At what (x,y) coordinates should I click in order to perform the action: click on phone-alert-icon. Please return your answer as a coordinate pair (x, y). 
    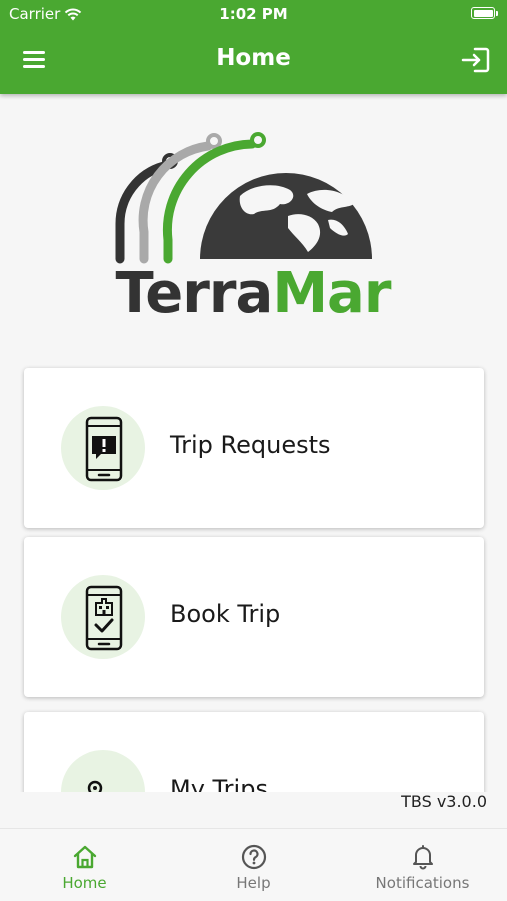
    Looking at the image, I should click on (104, 449).